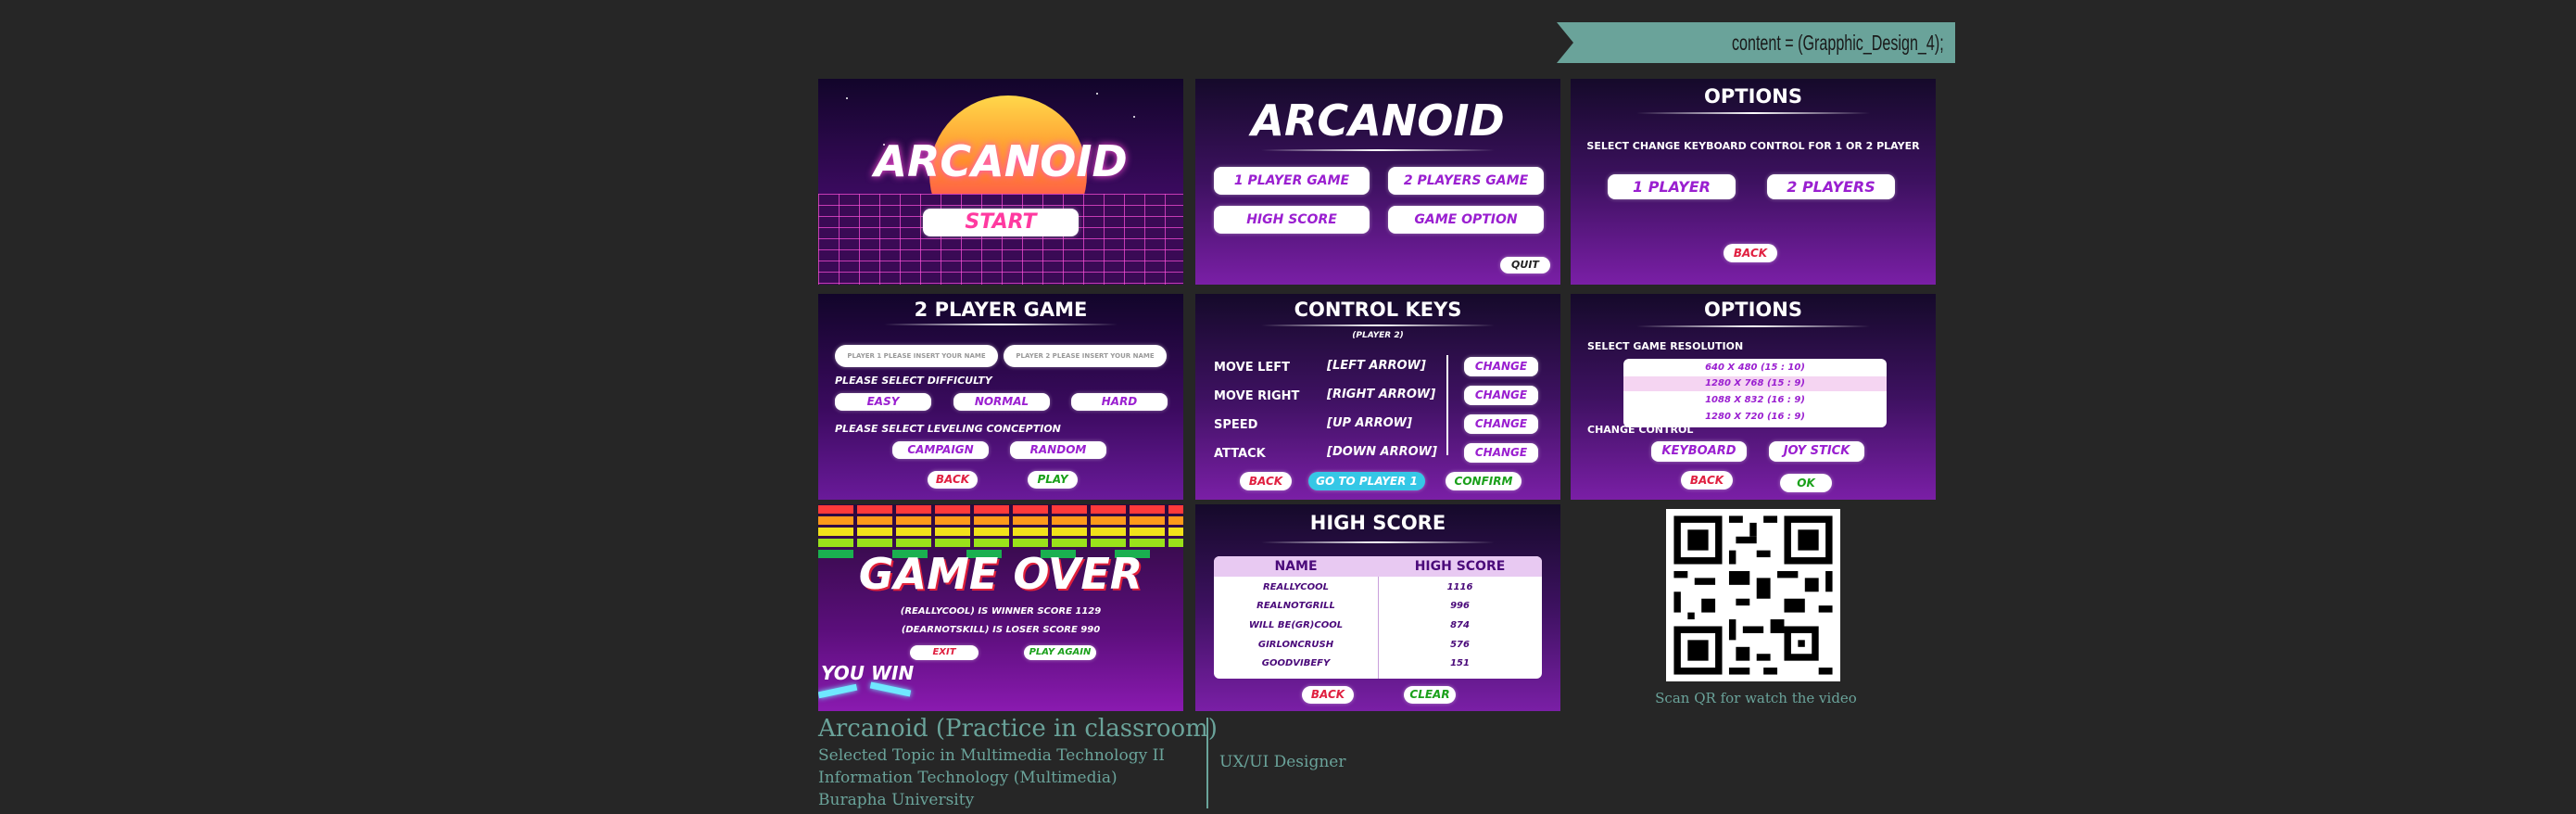 The image size is (2576, 814). Describe the element at coordinates (1430, 695) in the screenshot. I see `clear-button: CLEAR` at that location.